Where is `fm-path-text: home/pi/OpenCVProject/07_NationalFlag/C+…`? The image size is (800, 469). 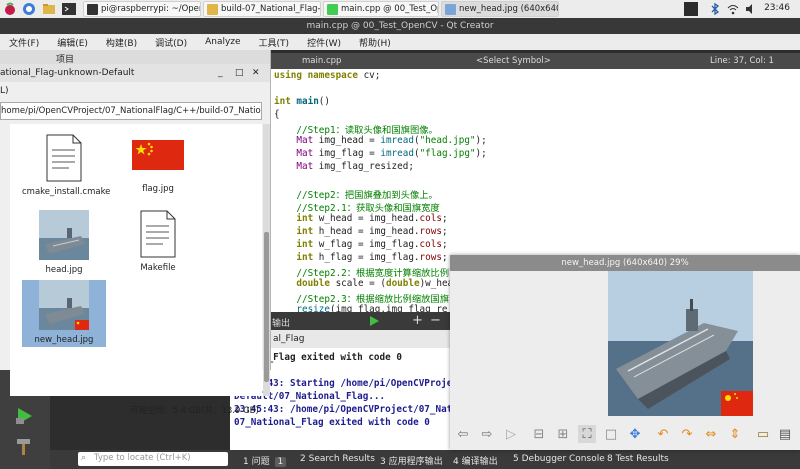
fm-path-text: home/pi/OpenCVProject/07_NationalFlag/C+… is located at coordinates (131, 111).